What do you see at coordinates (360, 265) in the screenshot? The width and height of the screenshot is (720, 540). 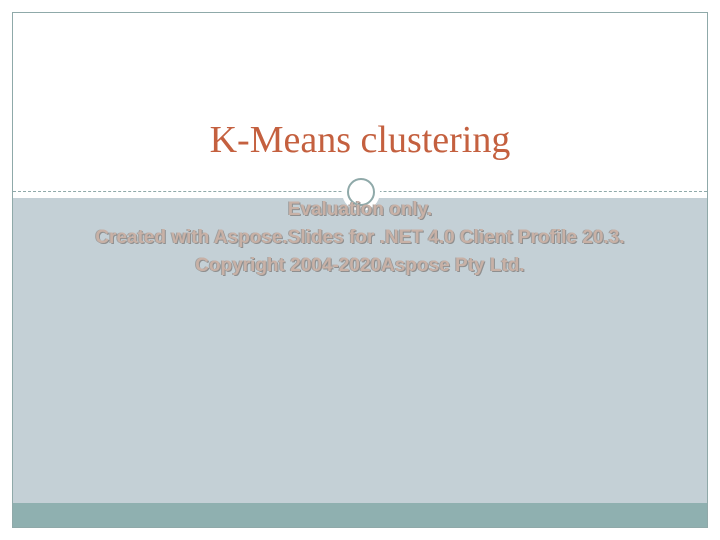 I see `watermark-line-3: Copyright 2004-2020Aspose Pty Ltd.` at bounding box center [360, 265].